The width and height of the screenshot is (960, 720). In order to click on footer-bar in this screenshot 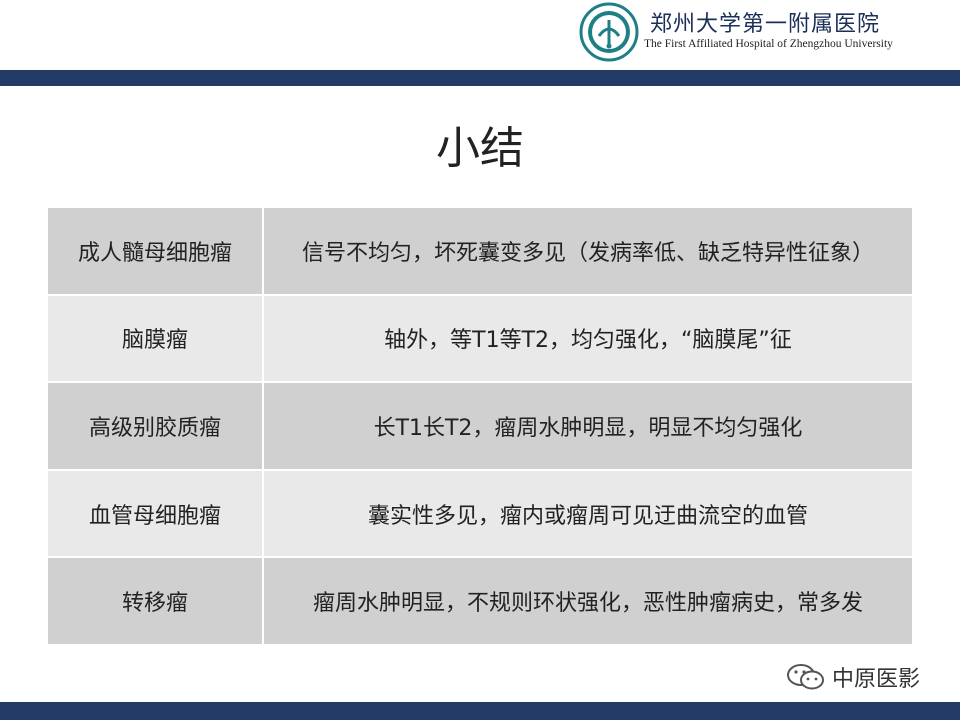, I will do `click(480, 711)`.